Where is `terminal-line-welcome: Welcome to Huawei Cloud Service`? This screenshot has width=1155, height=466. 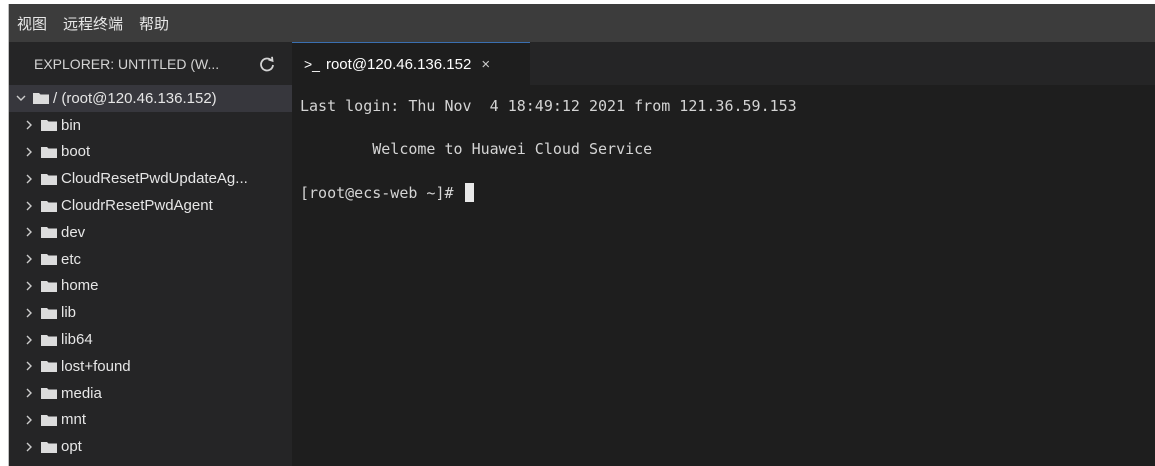 terminal-line-welcome: Welcome to Huawei Cloud Service is located at coordinates (476, 149).